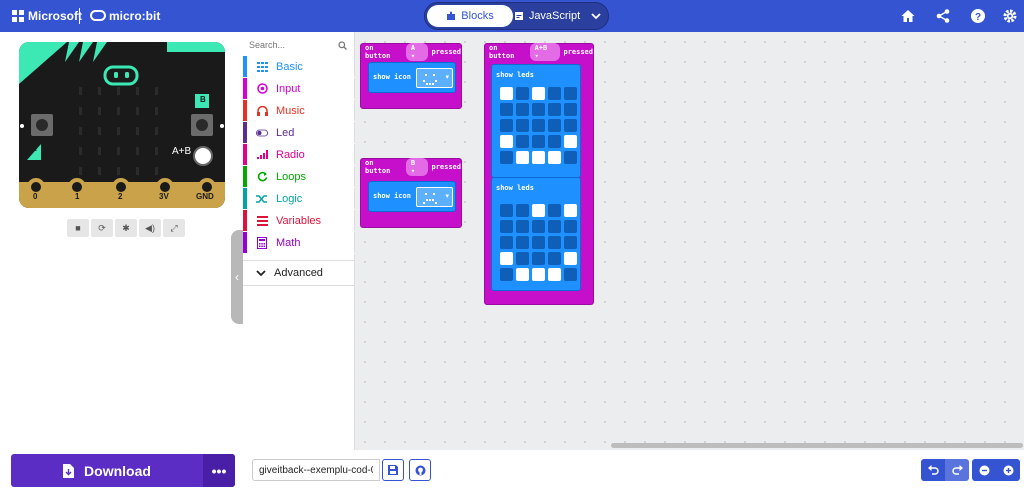  Describe the element at coordinates (933, 470) in the screenshot. I see `undo-button` at that location.